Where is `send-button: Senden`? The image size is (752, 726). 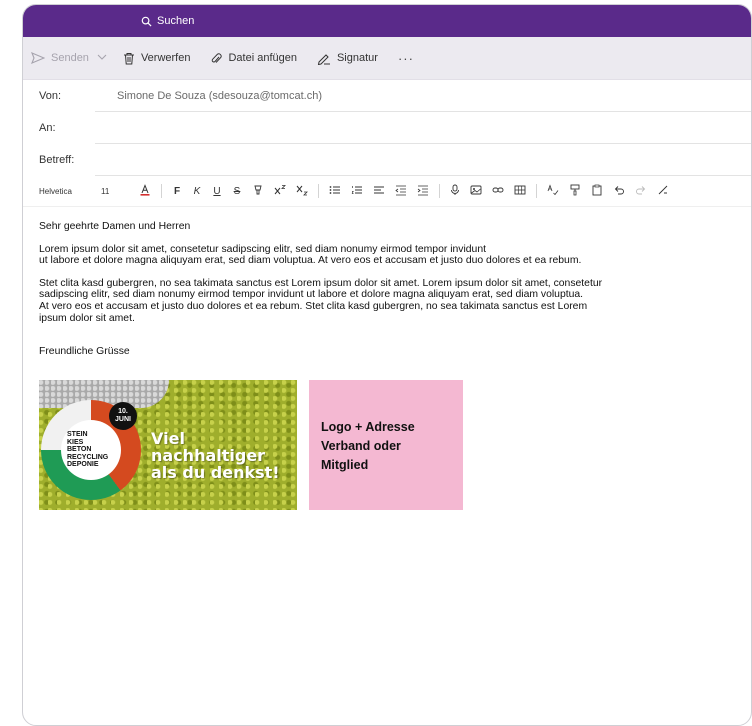 send-button: Senden is located at coordinates (60, 58).